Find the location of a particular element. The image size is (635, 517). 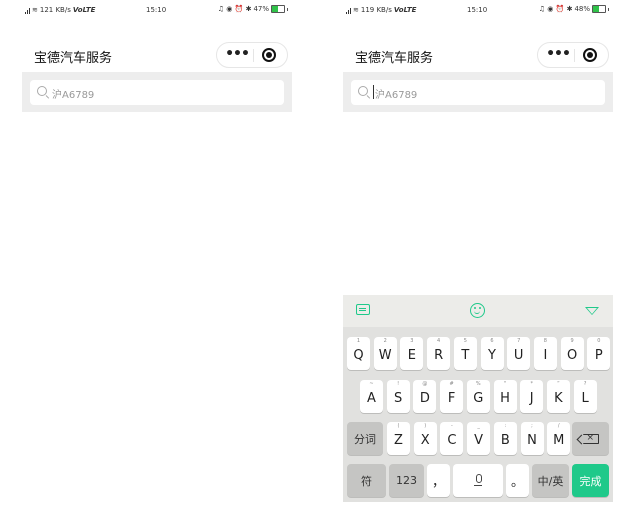

key-label: S is located at coordinates (398, 398).